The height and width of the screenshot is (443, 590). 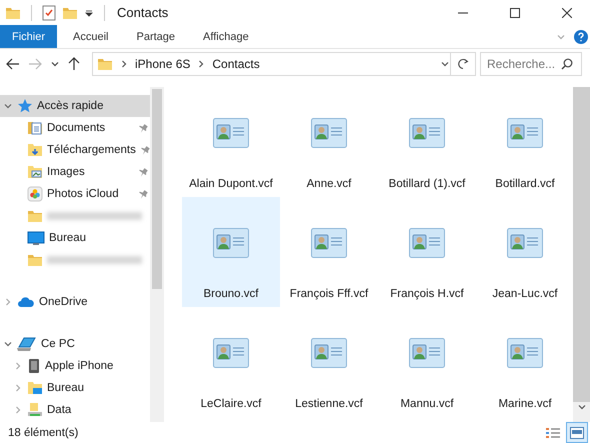 I want to click on nav-item: Photos iCloud, so click(x=80, y=194).